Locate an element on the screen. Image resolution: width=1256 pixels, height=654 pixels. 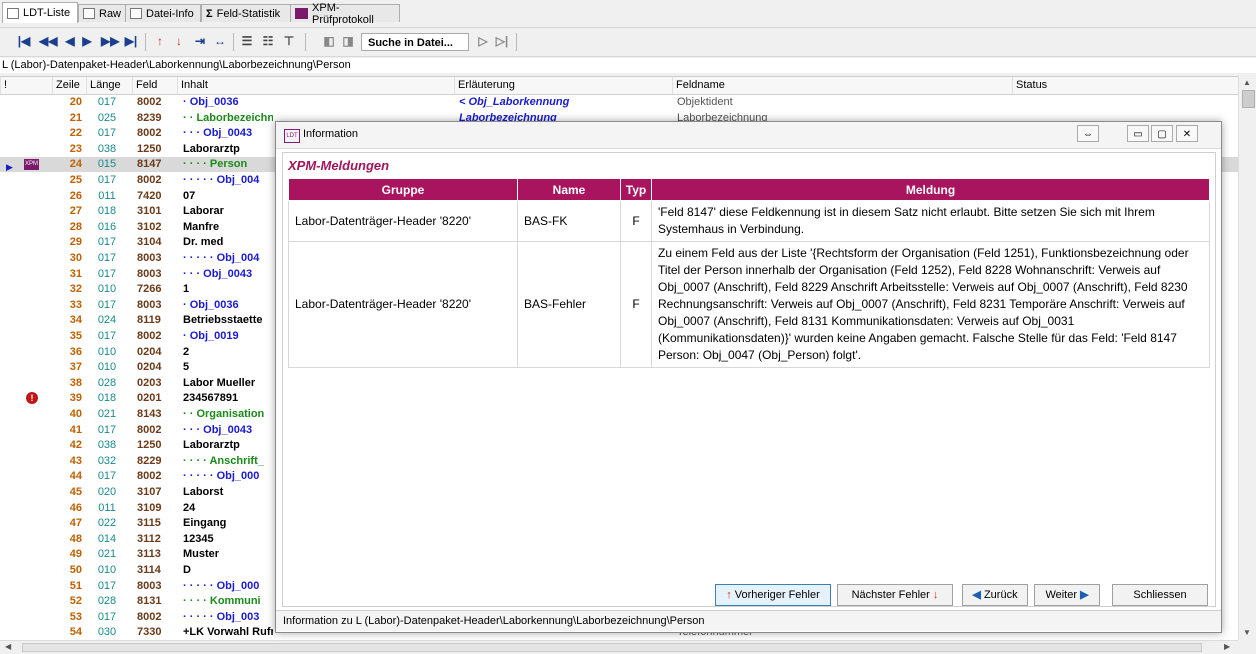
cell-zeile: 24 is located at coordinates (75, 164).